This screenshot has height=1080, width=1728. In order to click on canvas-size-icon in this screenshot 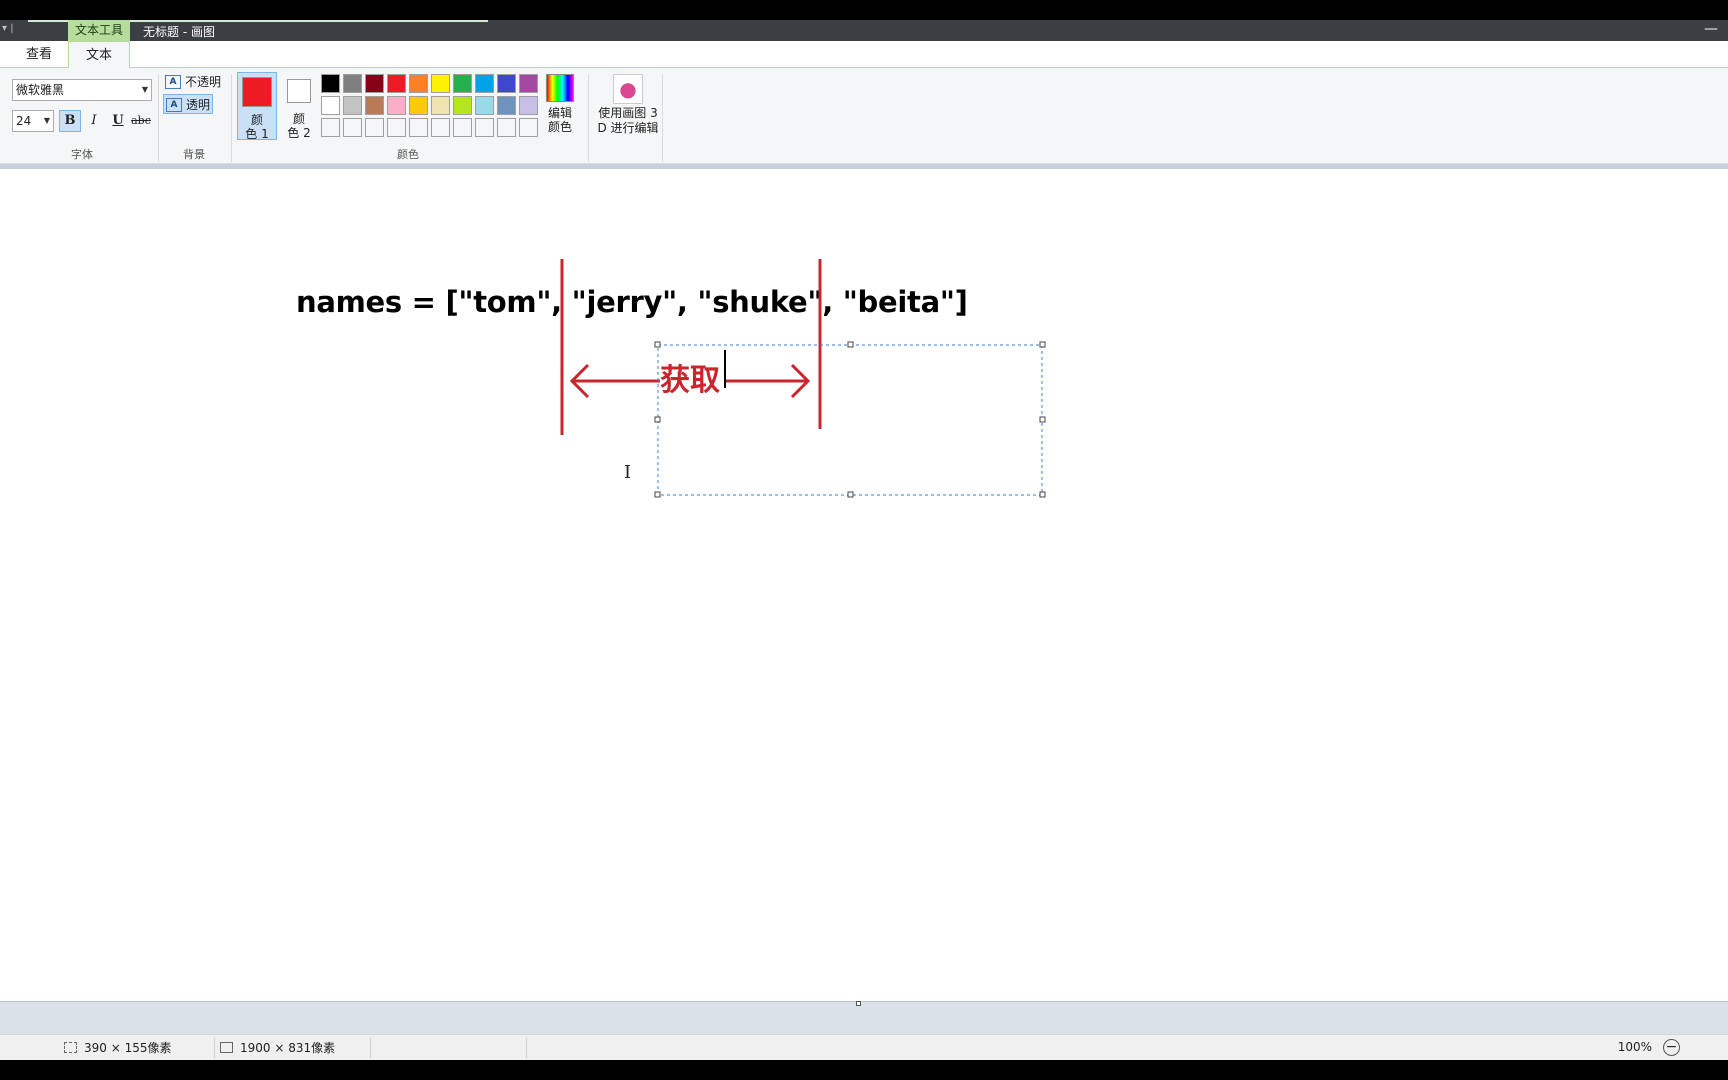, I will do `click(226, 1047)`.